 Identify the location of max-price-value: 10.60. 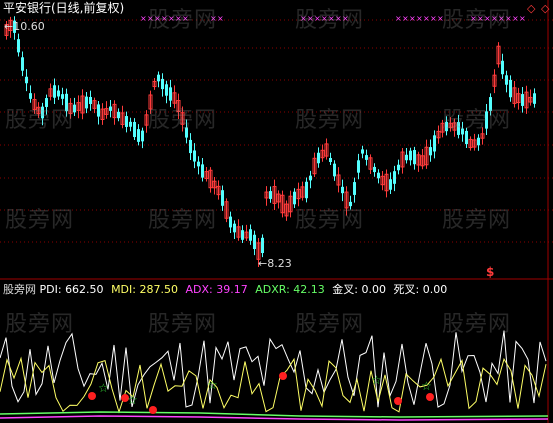
(29, 26).